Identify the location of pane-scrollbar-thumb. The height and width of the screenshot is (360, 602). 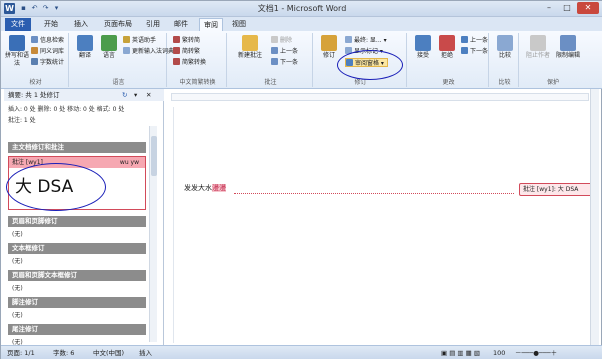
(154, 156).